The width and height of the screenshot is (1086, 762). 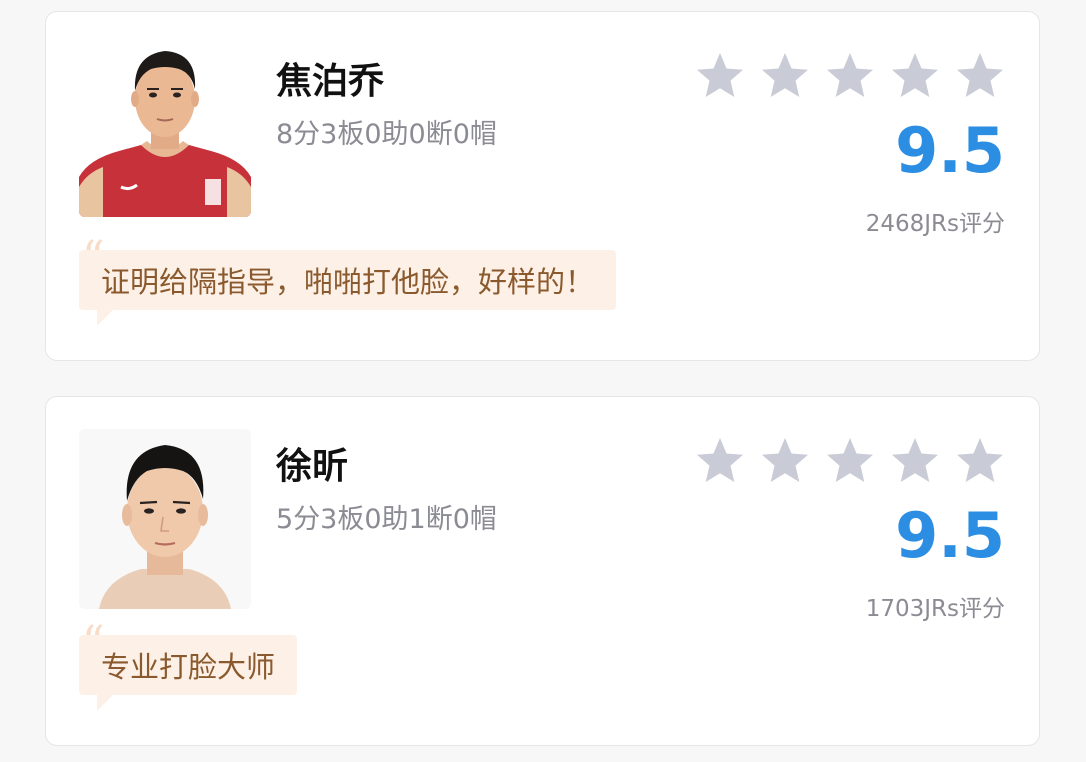 I want to click on comment-text: 专业打脸大师, so click(x=188, y=667).